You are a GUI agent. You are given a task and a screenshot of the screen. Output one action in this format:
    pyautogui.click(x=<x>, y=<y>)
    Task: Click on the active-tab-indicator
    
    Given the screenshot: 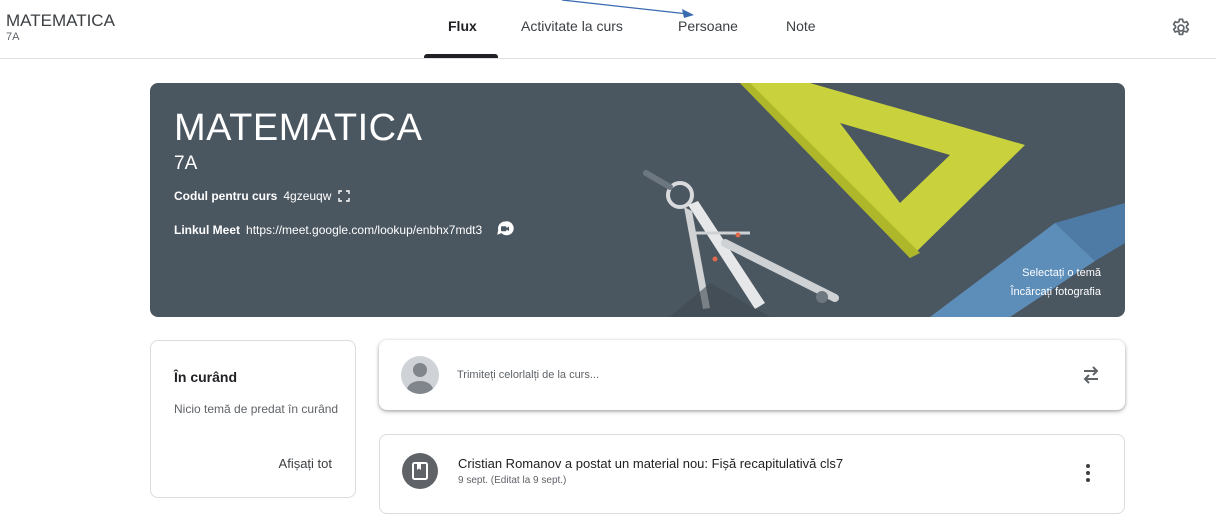 What is the action you would take?
    pyautogui.click(x=461, y=56)
    